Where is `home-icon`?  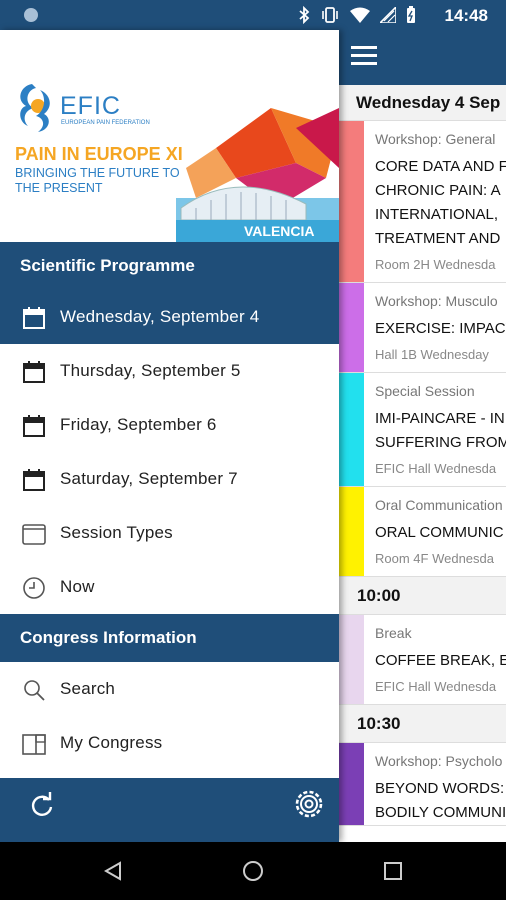
home-icon is located at coordinates (253, 871).